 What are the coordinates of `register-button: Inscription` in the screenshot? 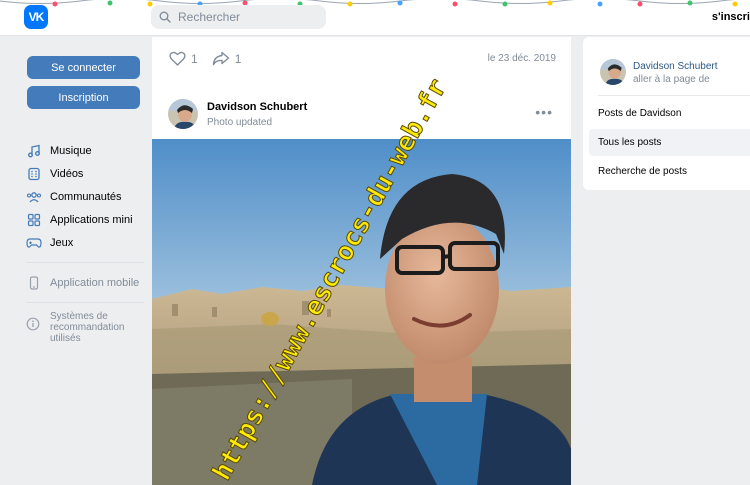 It's located at (83, 97).